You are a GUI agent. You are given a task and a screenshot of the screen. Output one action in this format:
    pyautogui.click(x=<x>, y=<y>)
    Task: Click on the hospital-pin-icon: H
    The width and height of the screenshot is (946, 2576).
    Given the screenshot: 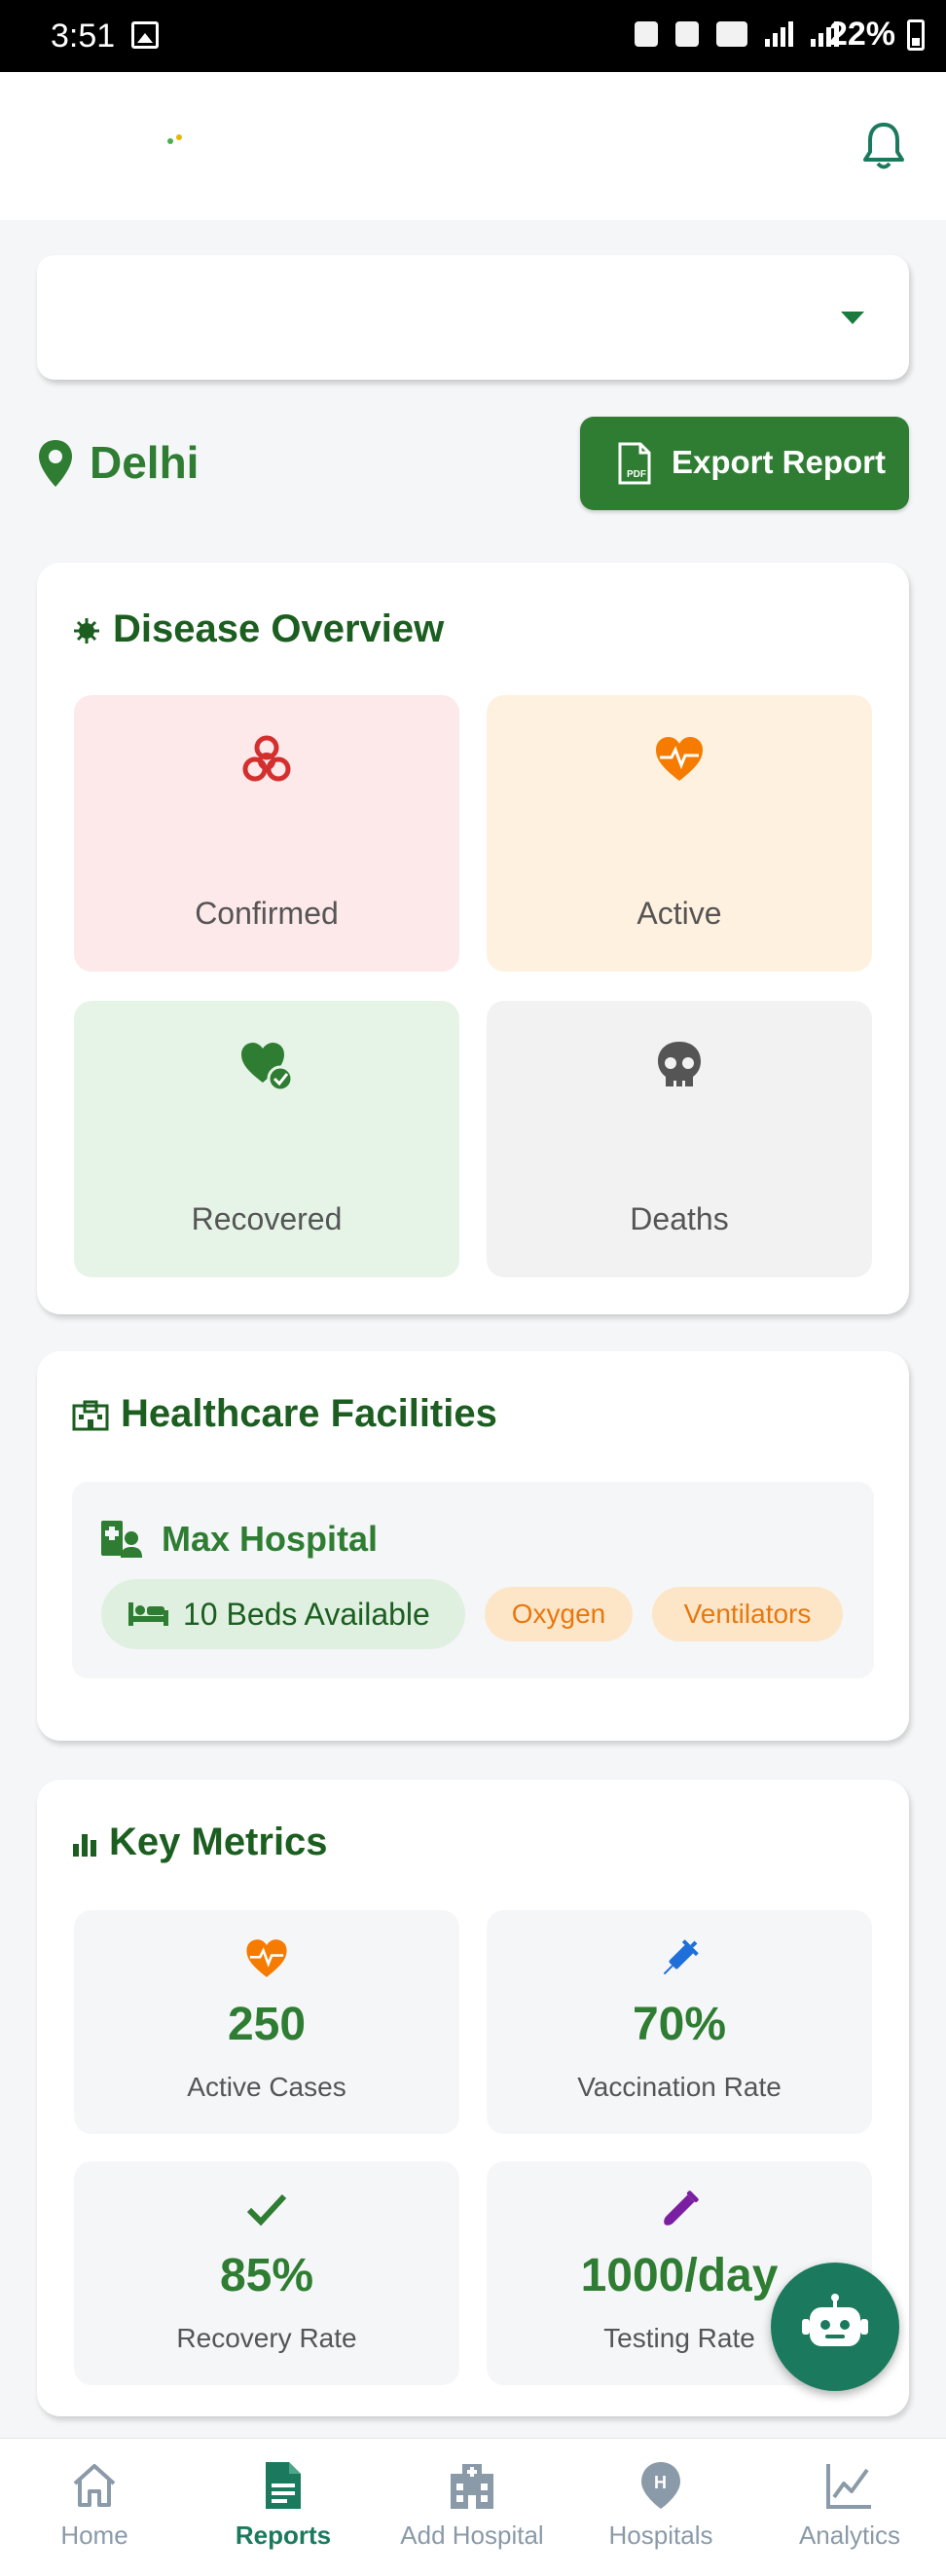 What is the action you would take?
    pyautogui.click(x=660, y=2485)
    